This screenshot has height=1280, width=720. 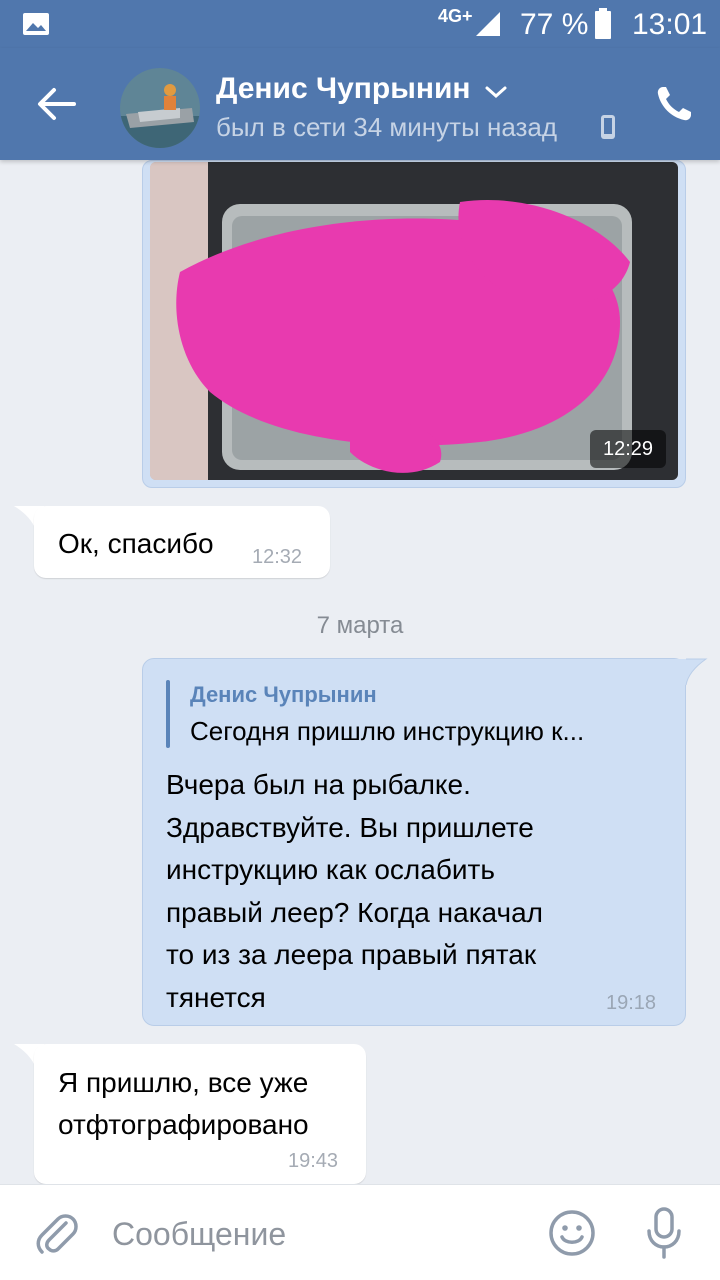 I want to click on gallery-icon, so click(x=36, y=24).